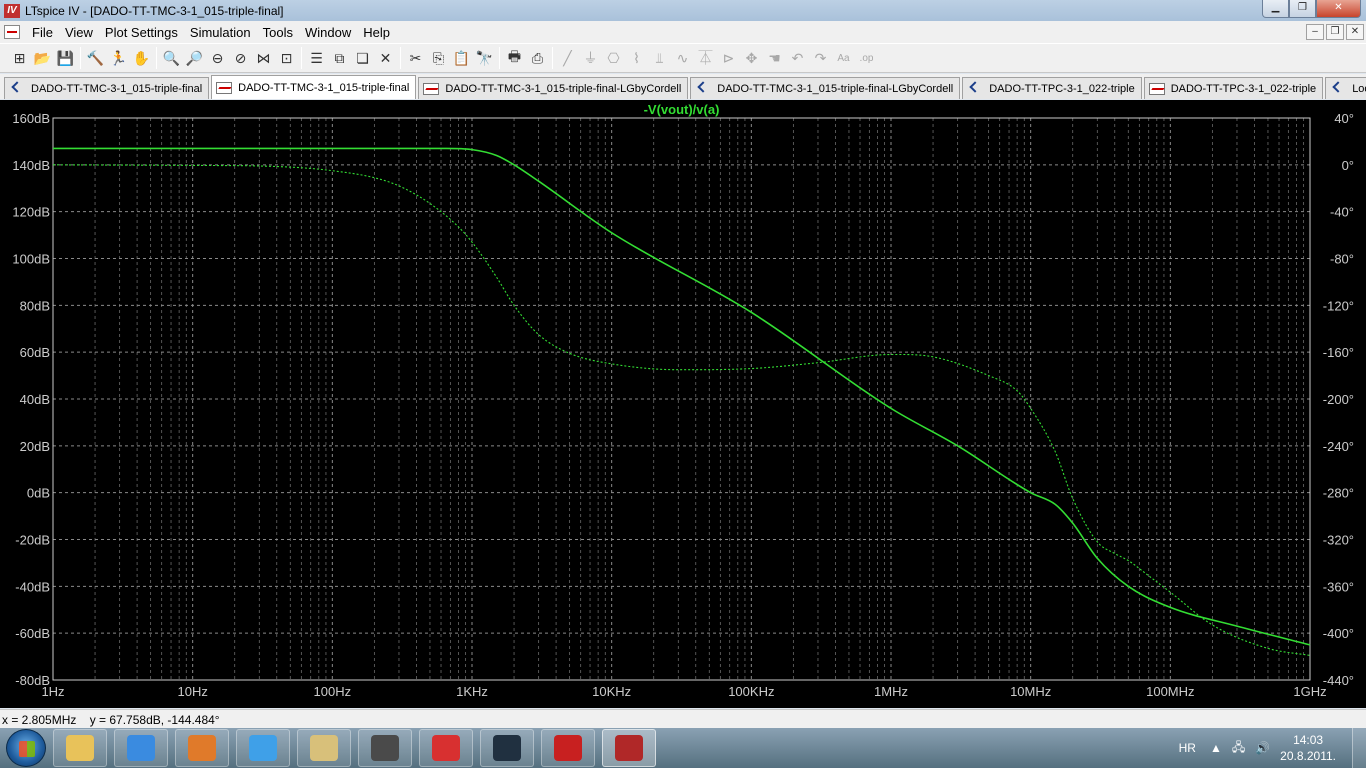 The image size is (1366, 768). Describe the element at coordinates (217, 58) in the screenshot. I see `zoom-out-icon: ⊖` at that location.